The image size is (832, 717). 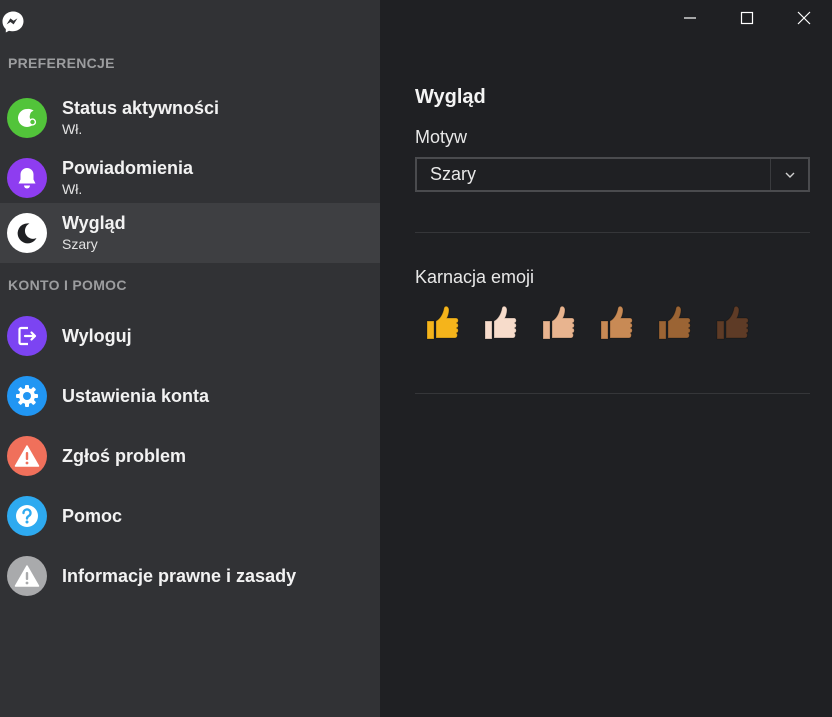 What do you see at coordinates (179, 576) in the screenshot?
I see `sidebar-item-label: Informacje prawne i zasady` at bounding box center [179, 576].